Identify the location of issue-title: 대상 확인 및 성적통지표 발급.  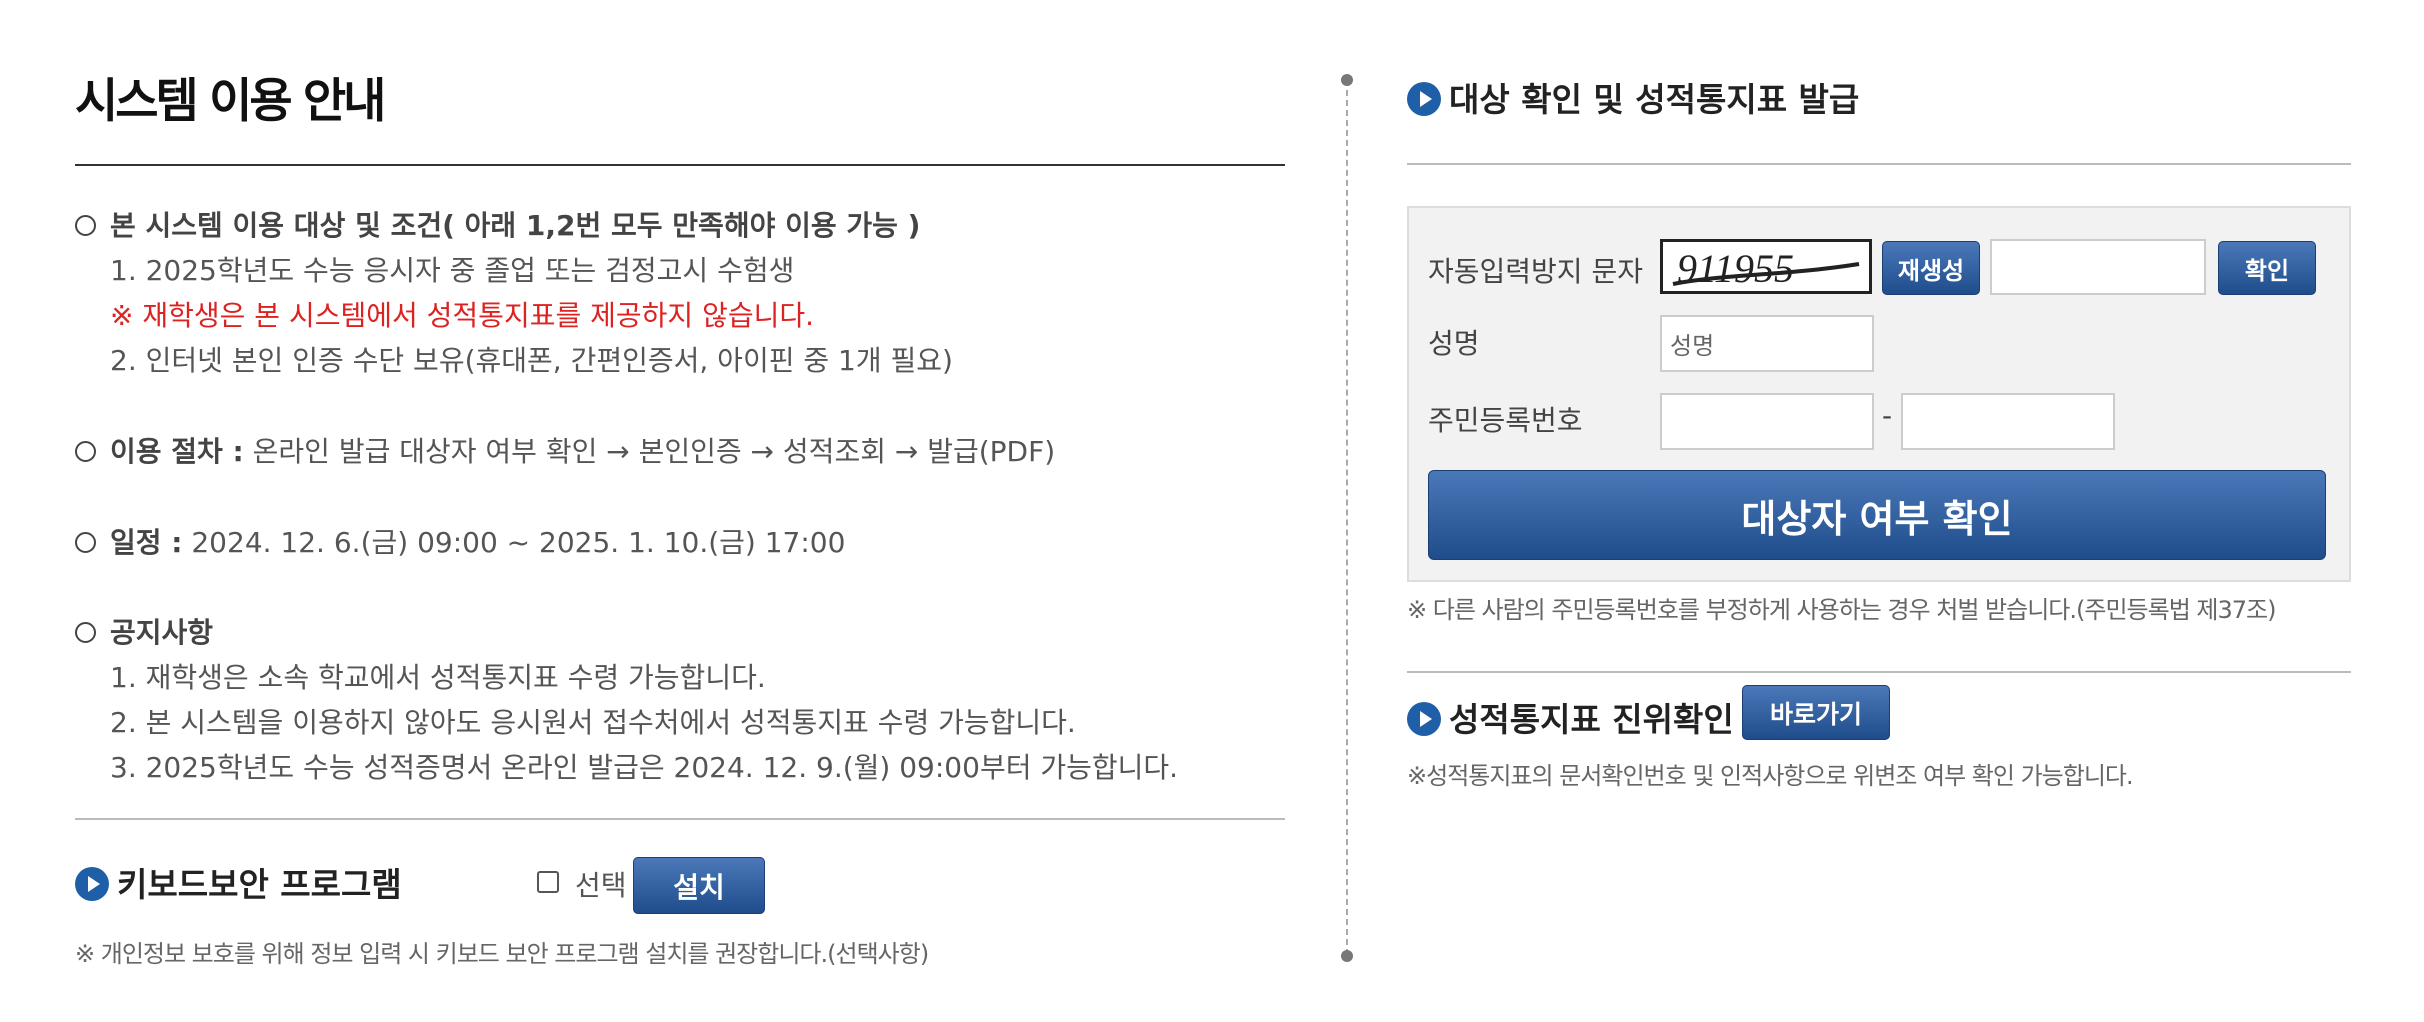
(1633, 97).